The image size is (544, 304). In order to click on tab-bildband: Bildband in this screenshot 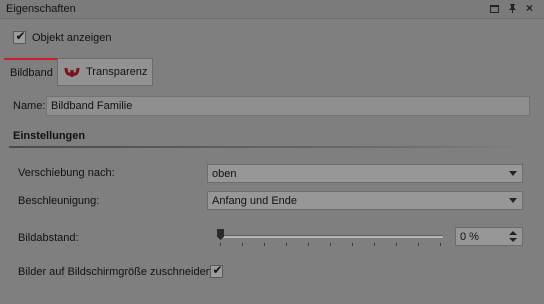, I will do `click(31, 72)`.